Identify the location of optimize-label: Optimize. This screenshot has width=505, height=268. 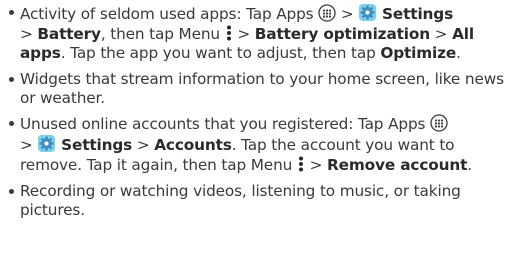
(418, 53).